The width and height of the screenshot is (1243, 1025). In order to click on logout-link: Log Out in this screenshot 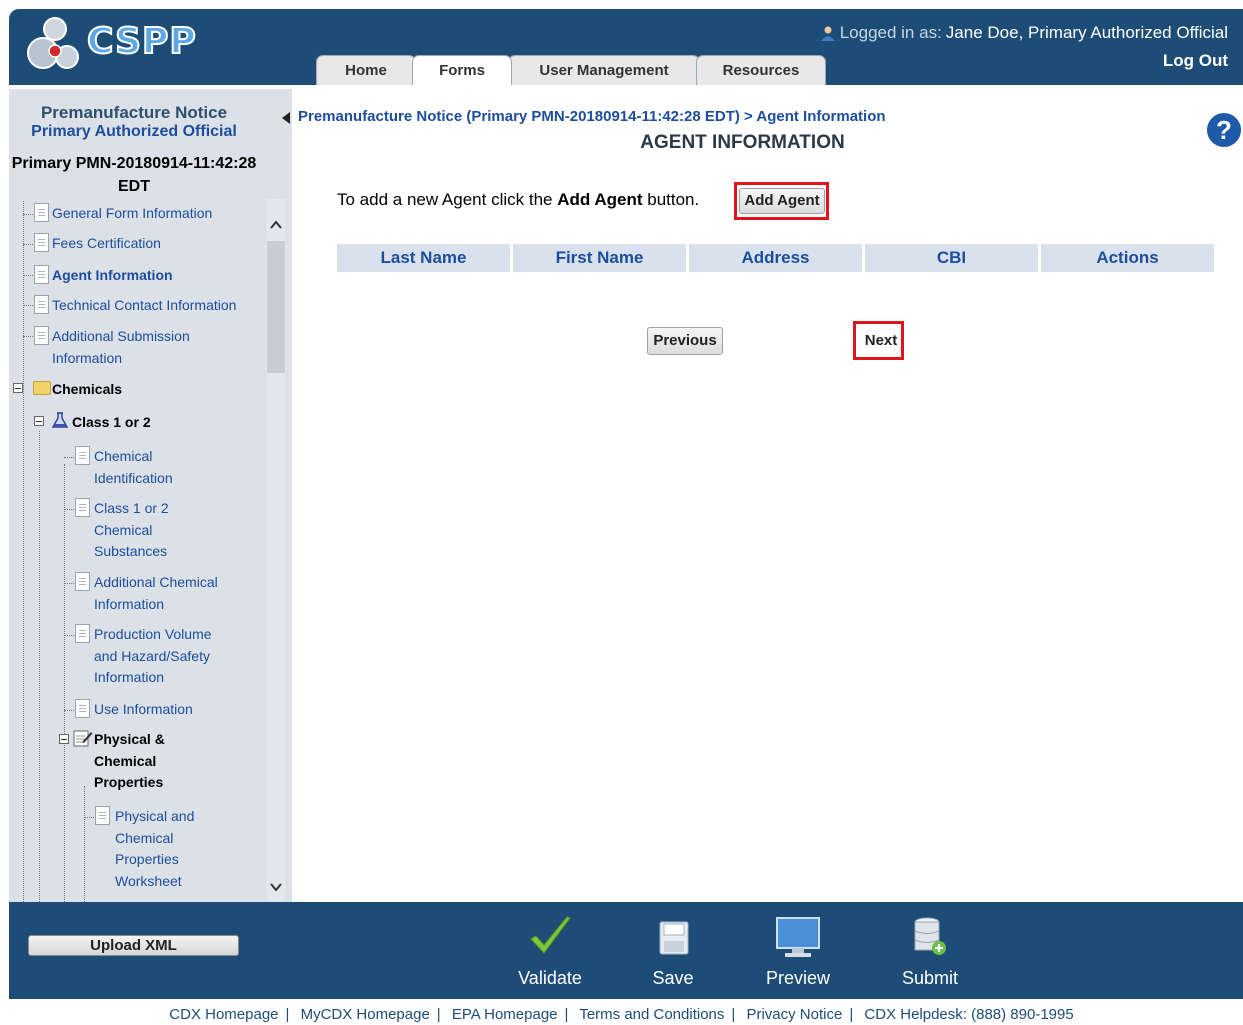, I will do `click(1195, 61)`.